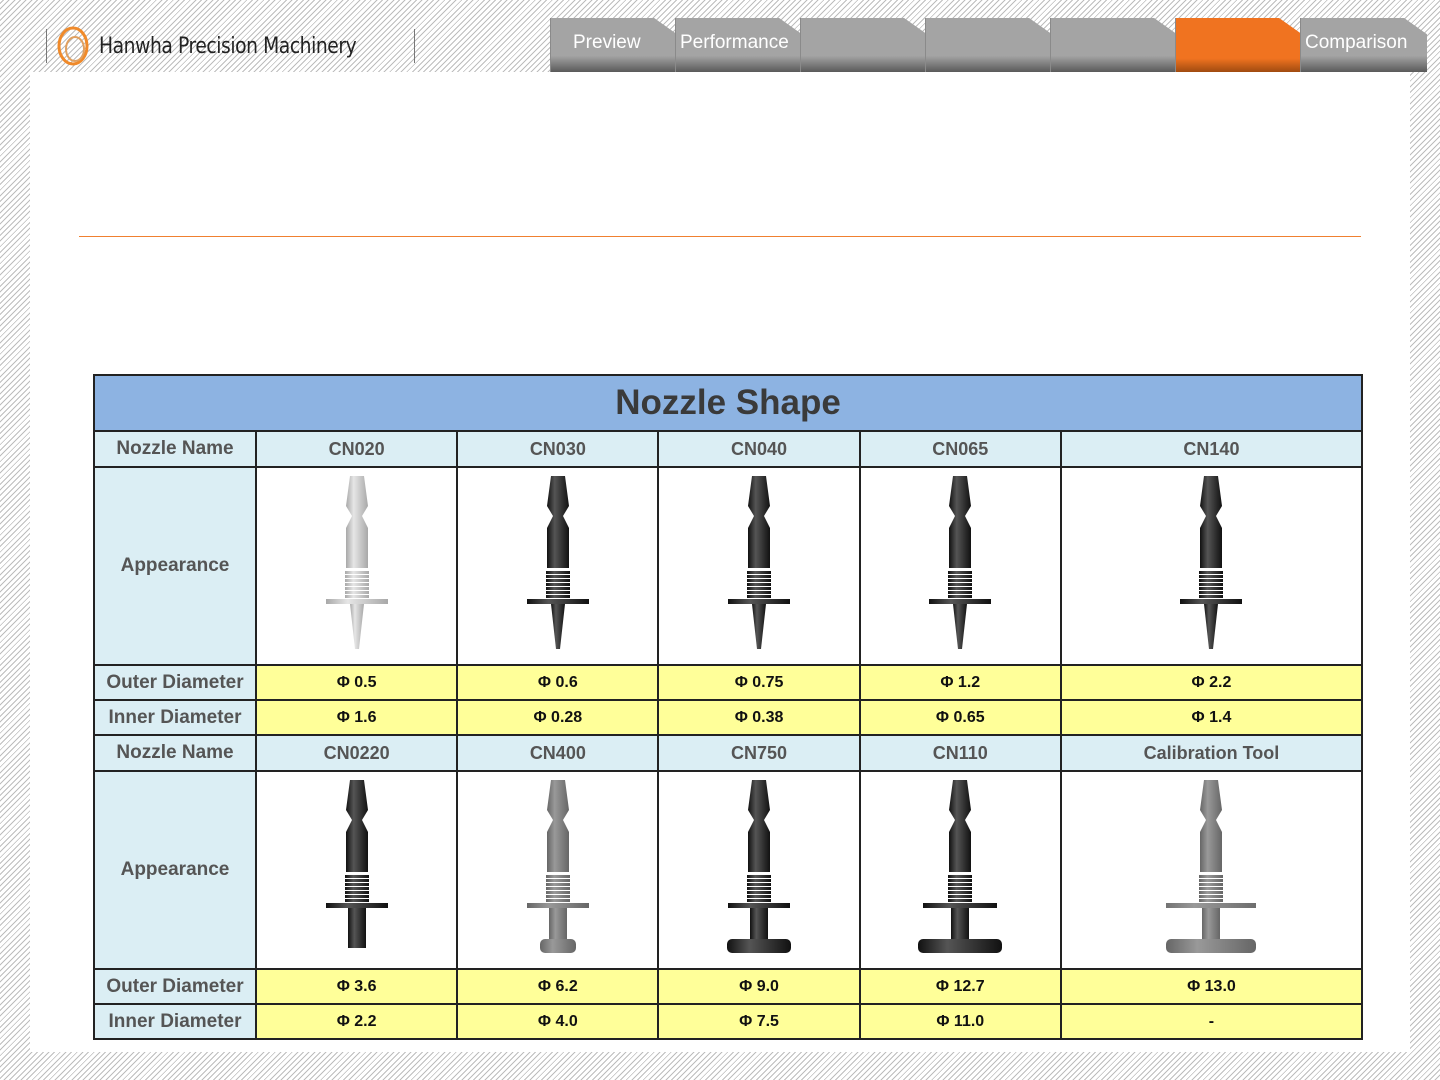 The image size is (1440, 1080). I want to click on nozzle-name: CN400, so click(558, 753).